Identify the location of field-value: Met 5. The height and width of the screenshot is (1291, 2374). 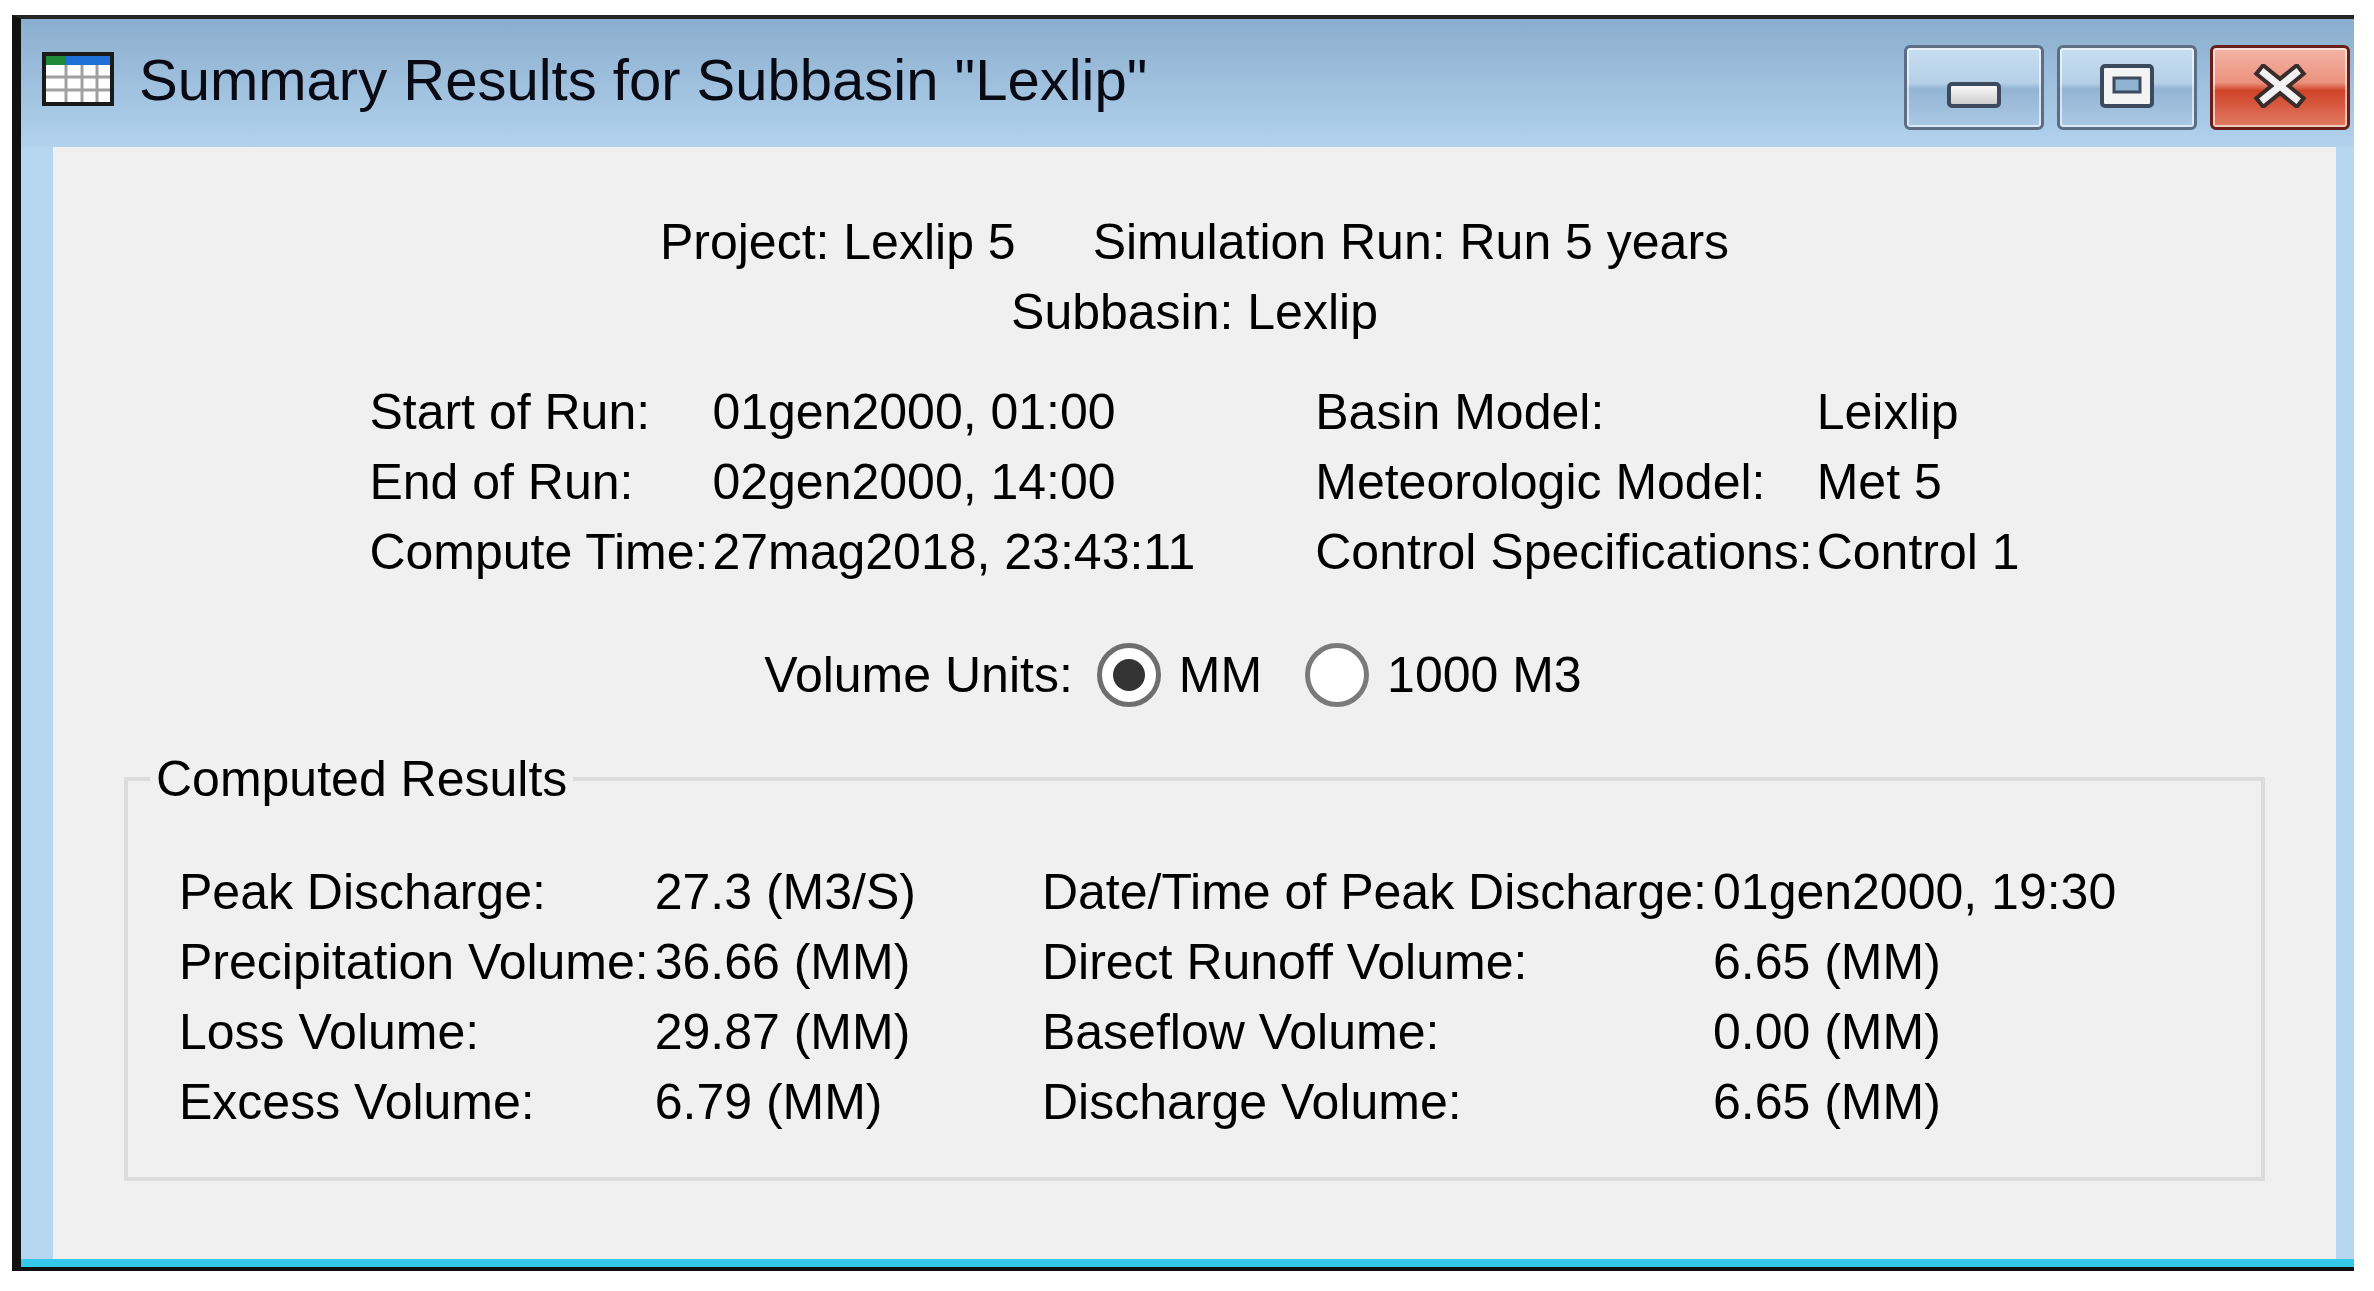
(1879, 482).